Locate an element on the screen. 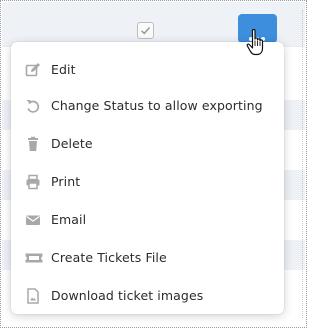 The width and height of the screenshot is (320, 328). hand-cursor-icon is located at coordinates (255, 42).